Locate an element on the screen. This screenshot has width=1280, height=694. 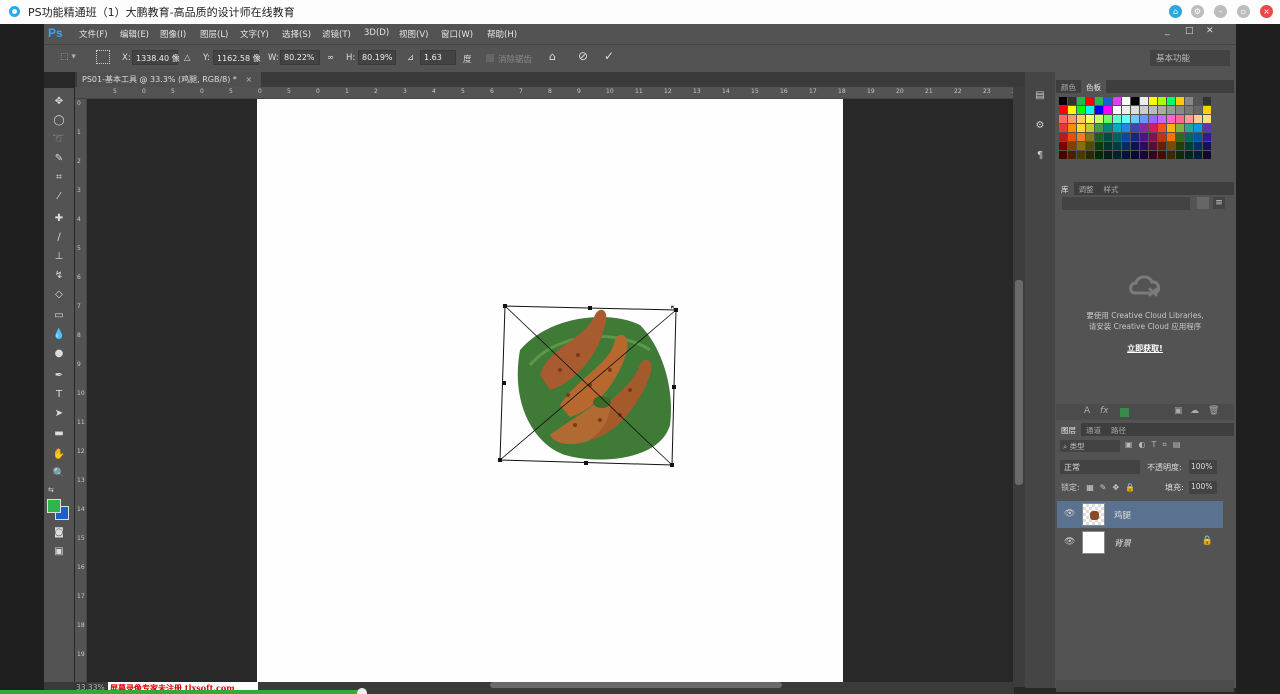
quick-mask-icon: ◙ is located at coordinates (59, 533).